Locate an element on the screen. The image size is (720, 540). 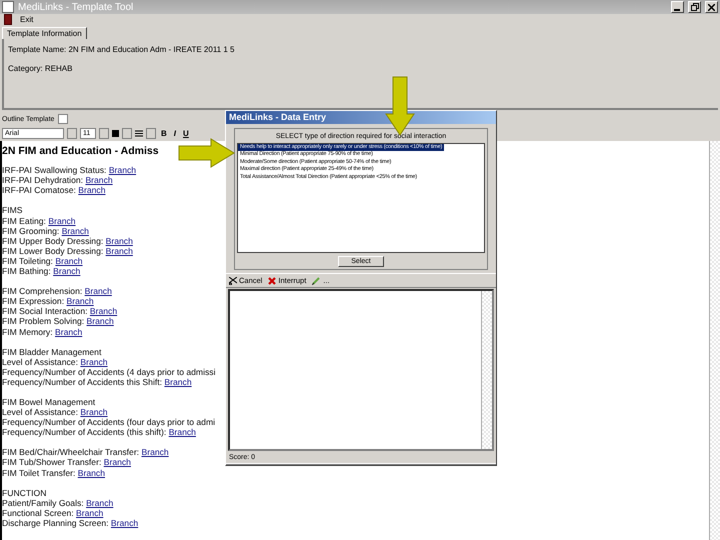
field-label: Functional Screen: is located at coordinates (38, 513).